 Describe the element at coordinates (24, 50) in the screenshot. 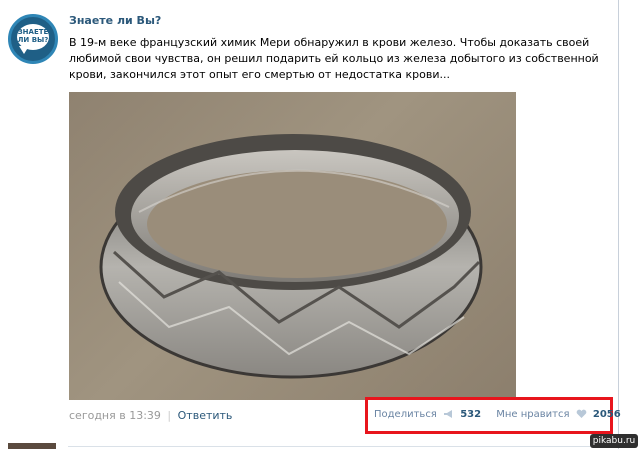

I see `speech-bubble-tail` at that location.